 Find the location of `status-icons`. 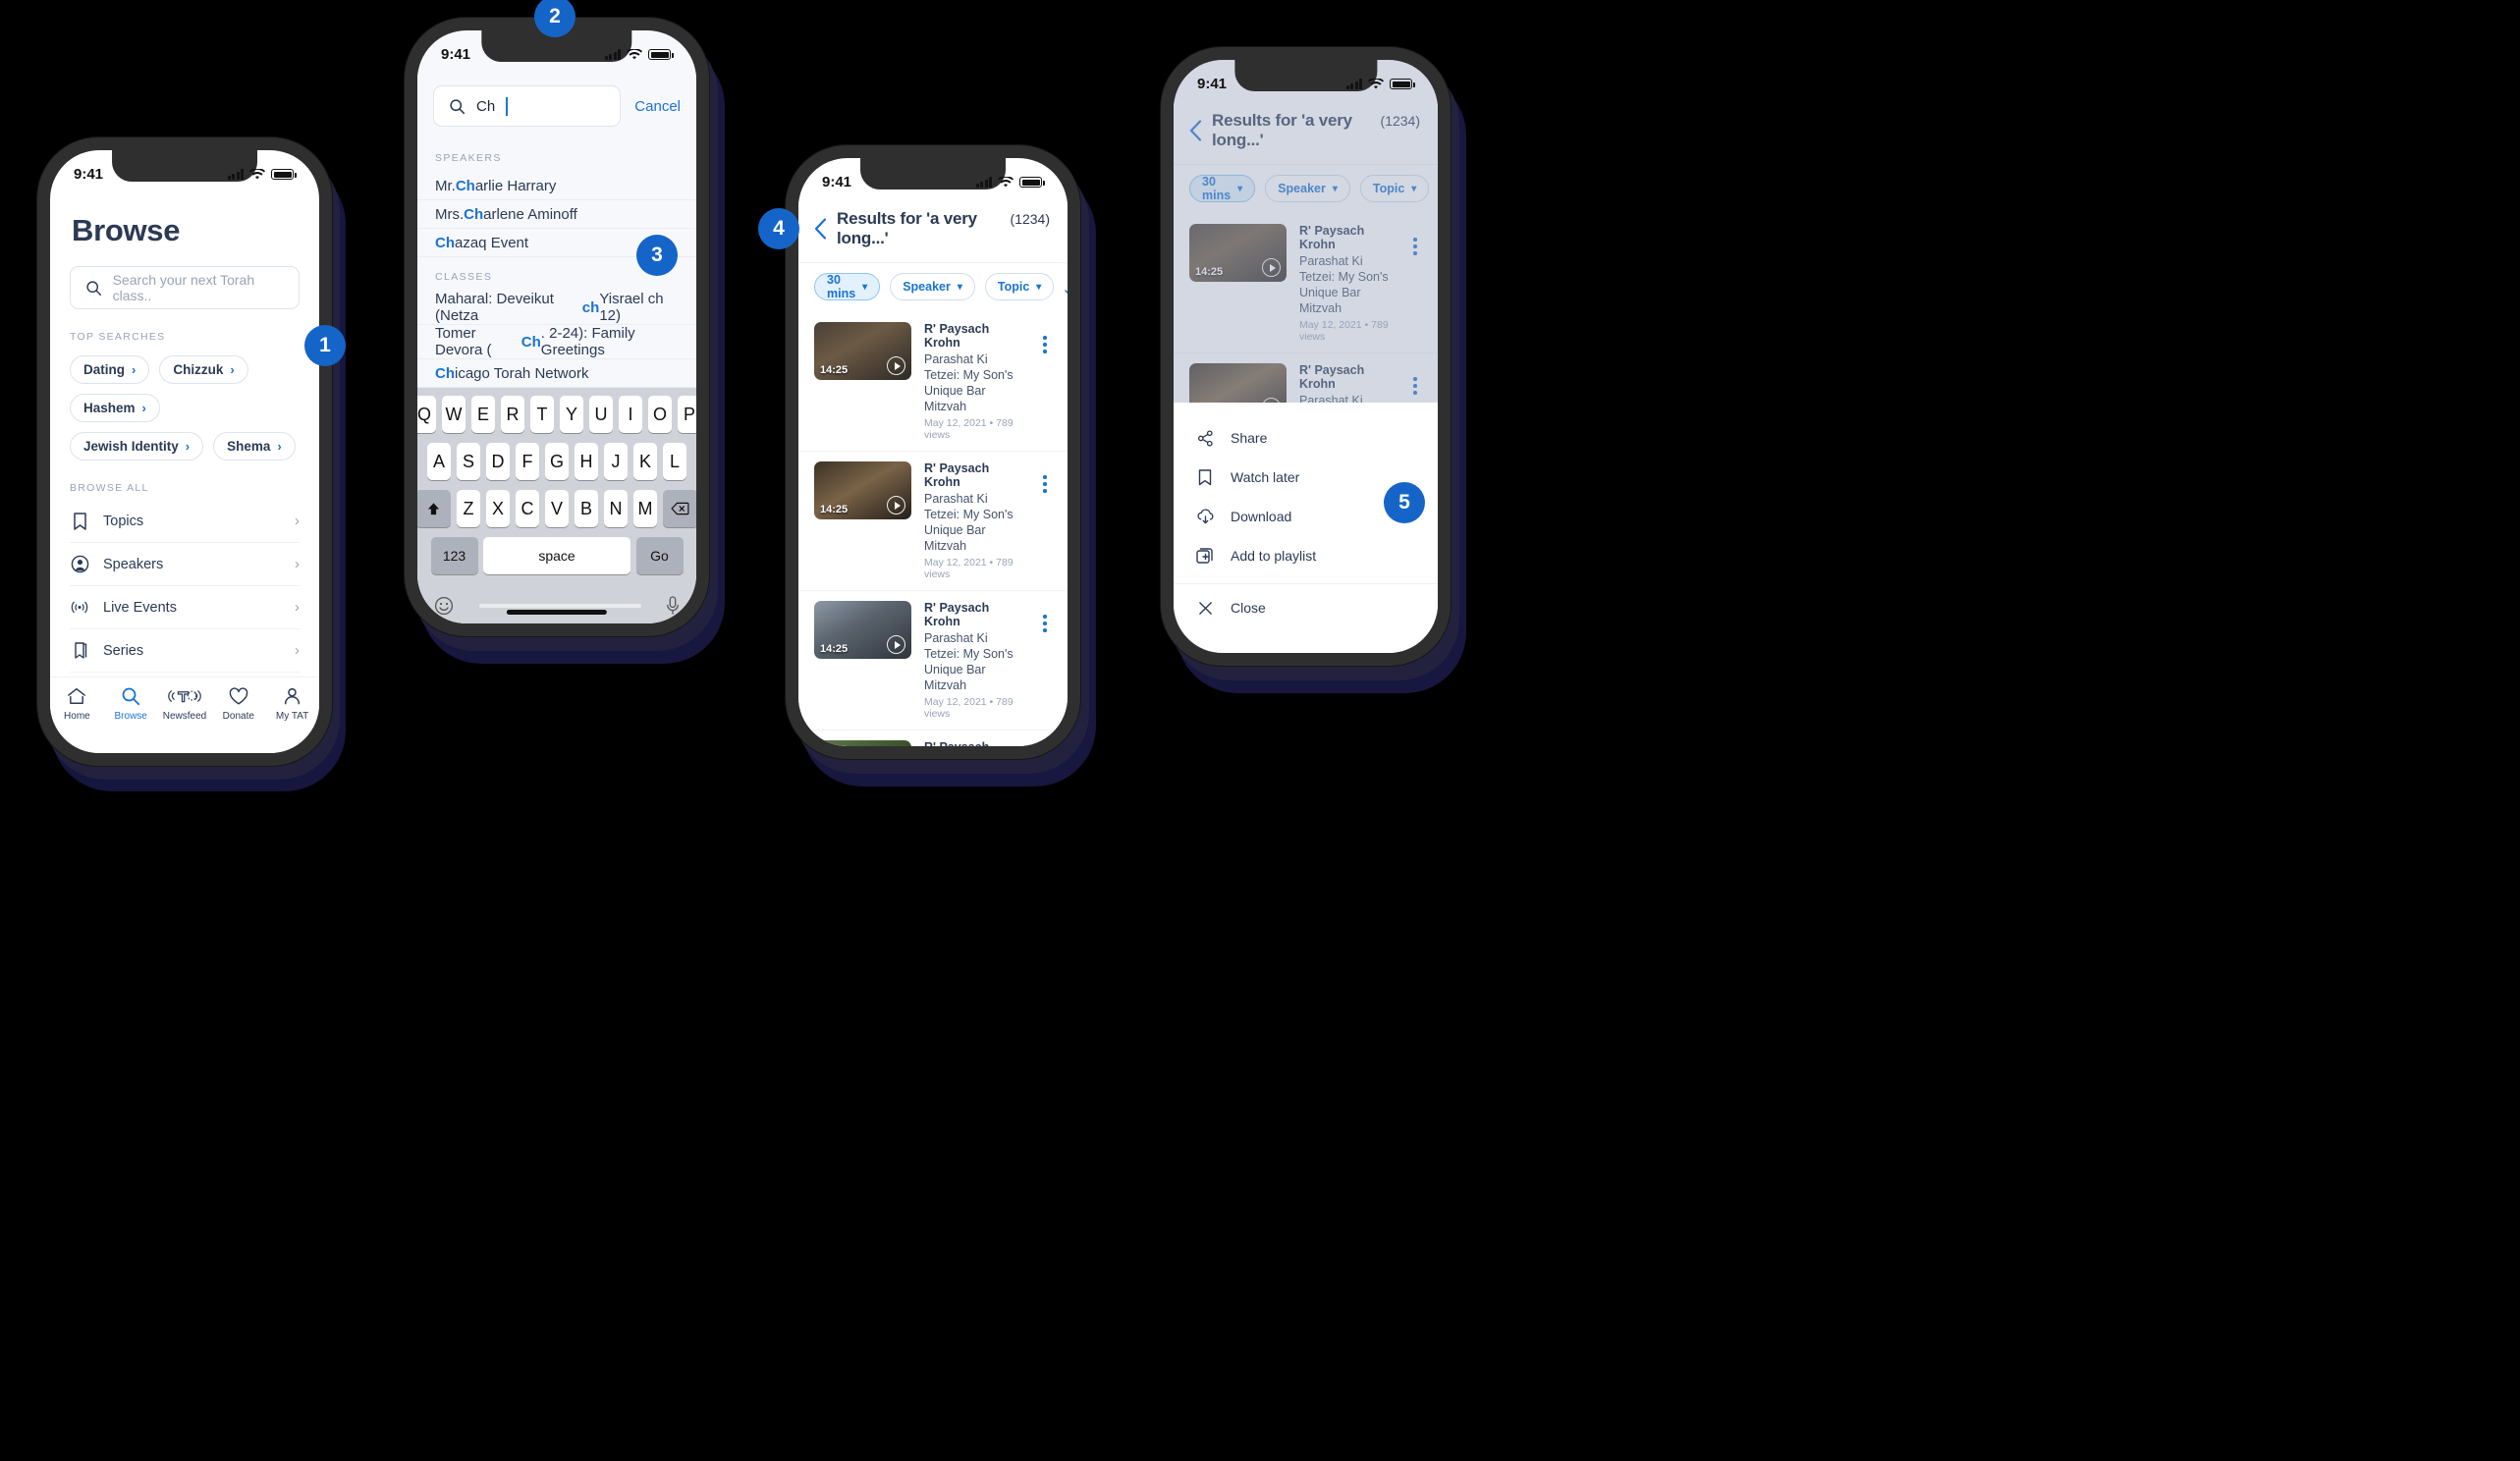

status-icons is located at coordinates (639, 51).